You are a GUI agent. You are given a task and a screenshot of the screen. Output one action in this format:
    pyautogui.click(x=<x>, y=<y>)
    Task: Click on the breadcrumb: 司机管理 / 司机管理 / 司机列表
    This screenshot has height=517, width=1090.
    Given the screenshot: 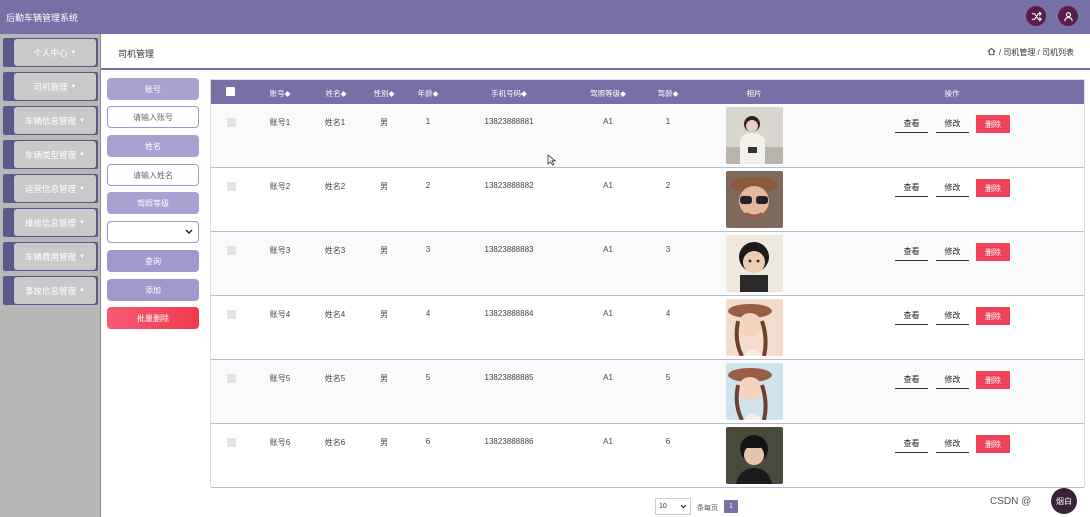 What is the action you would take?
    pyautogui.click(x=595, y=52)
    